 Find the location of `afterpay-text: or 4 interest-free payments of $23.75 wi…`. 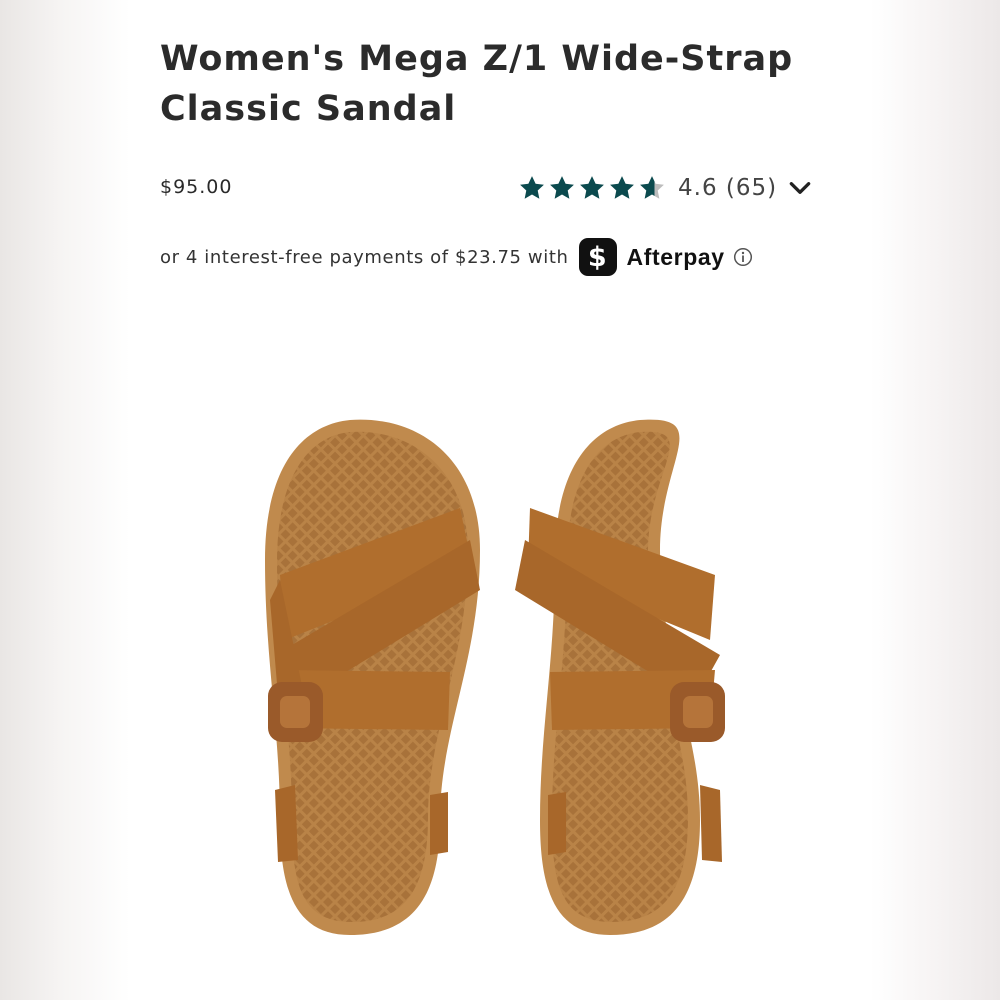

afterpay-text: or 4 interest-free payments of $23.75 wi… is located at coordinates (364, 257).